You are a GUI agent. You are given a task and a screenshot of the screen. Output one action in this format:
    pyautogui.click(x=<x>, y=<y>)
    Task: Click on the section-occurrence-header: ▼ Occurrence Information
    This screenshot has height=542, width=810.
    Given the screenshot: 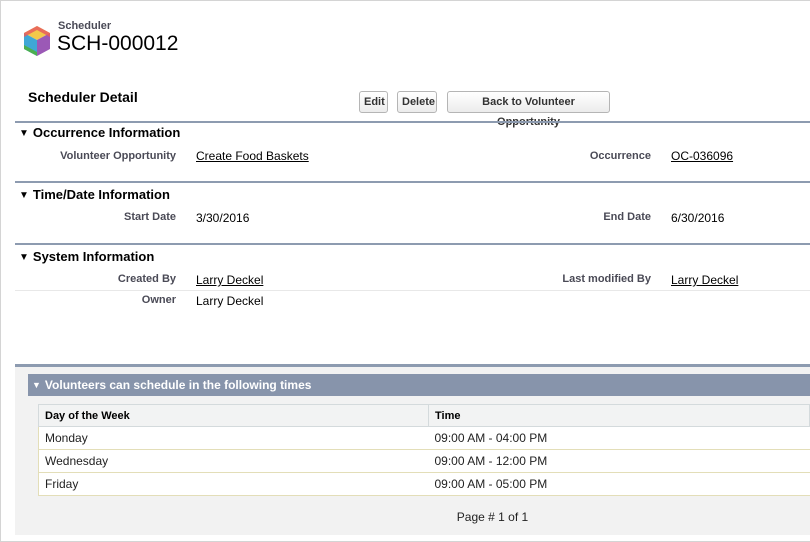 What is the action you would take?
    pyautogui.click(x=99, y=132)
    